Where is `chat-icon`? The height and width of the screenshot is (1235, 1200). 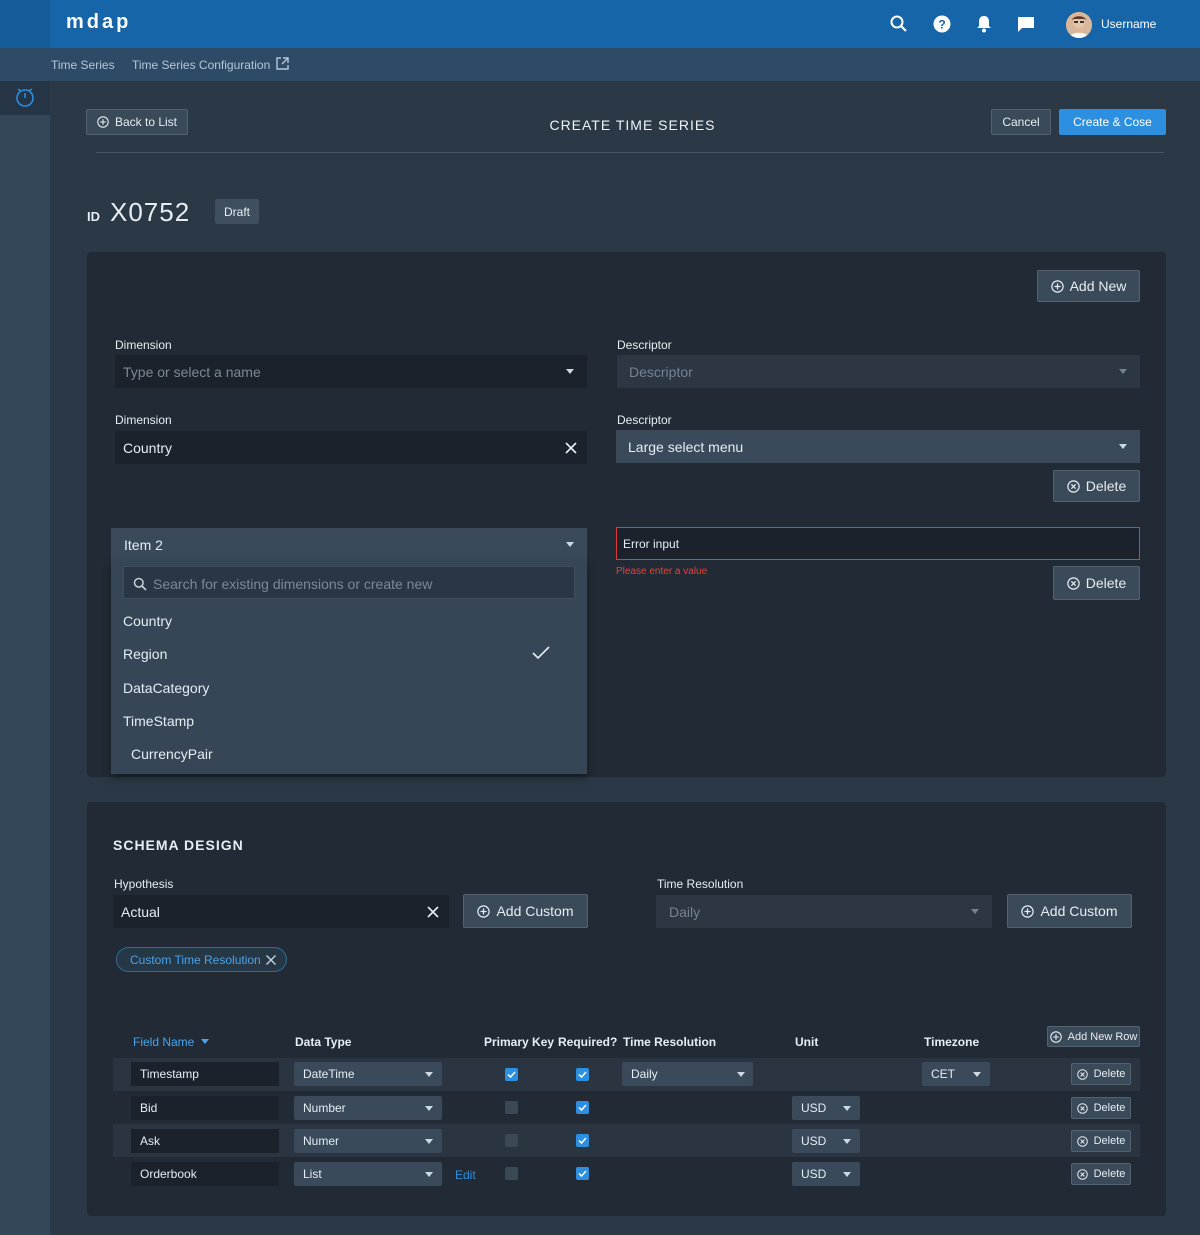
chat-icon is located at coordinates (1026, 24).